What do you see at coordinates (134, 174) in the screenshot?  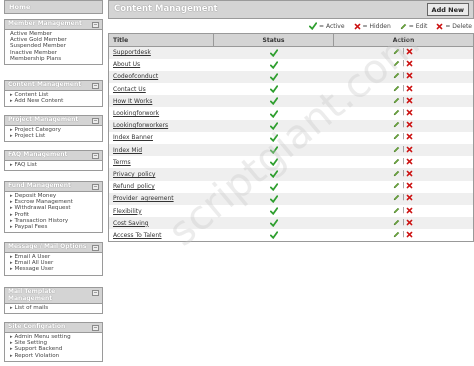 I see `content-title-link: Privacy_policy` at bounding box center [134, 174].